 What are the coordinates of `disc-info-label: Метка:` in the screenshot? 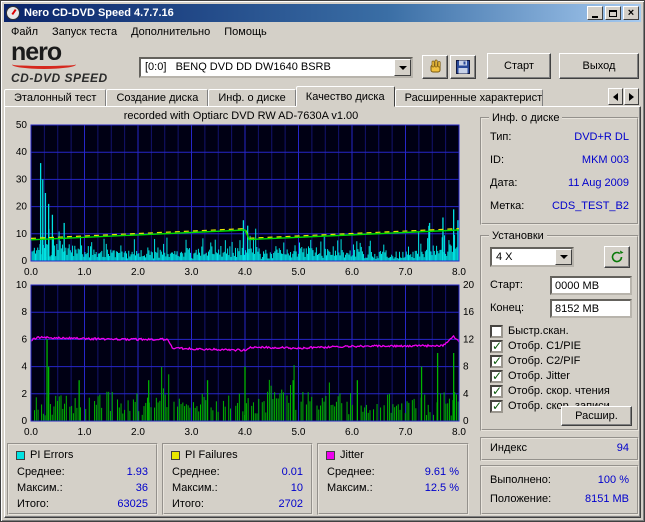 It's located at (507, 206).